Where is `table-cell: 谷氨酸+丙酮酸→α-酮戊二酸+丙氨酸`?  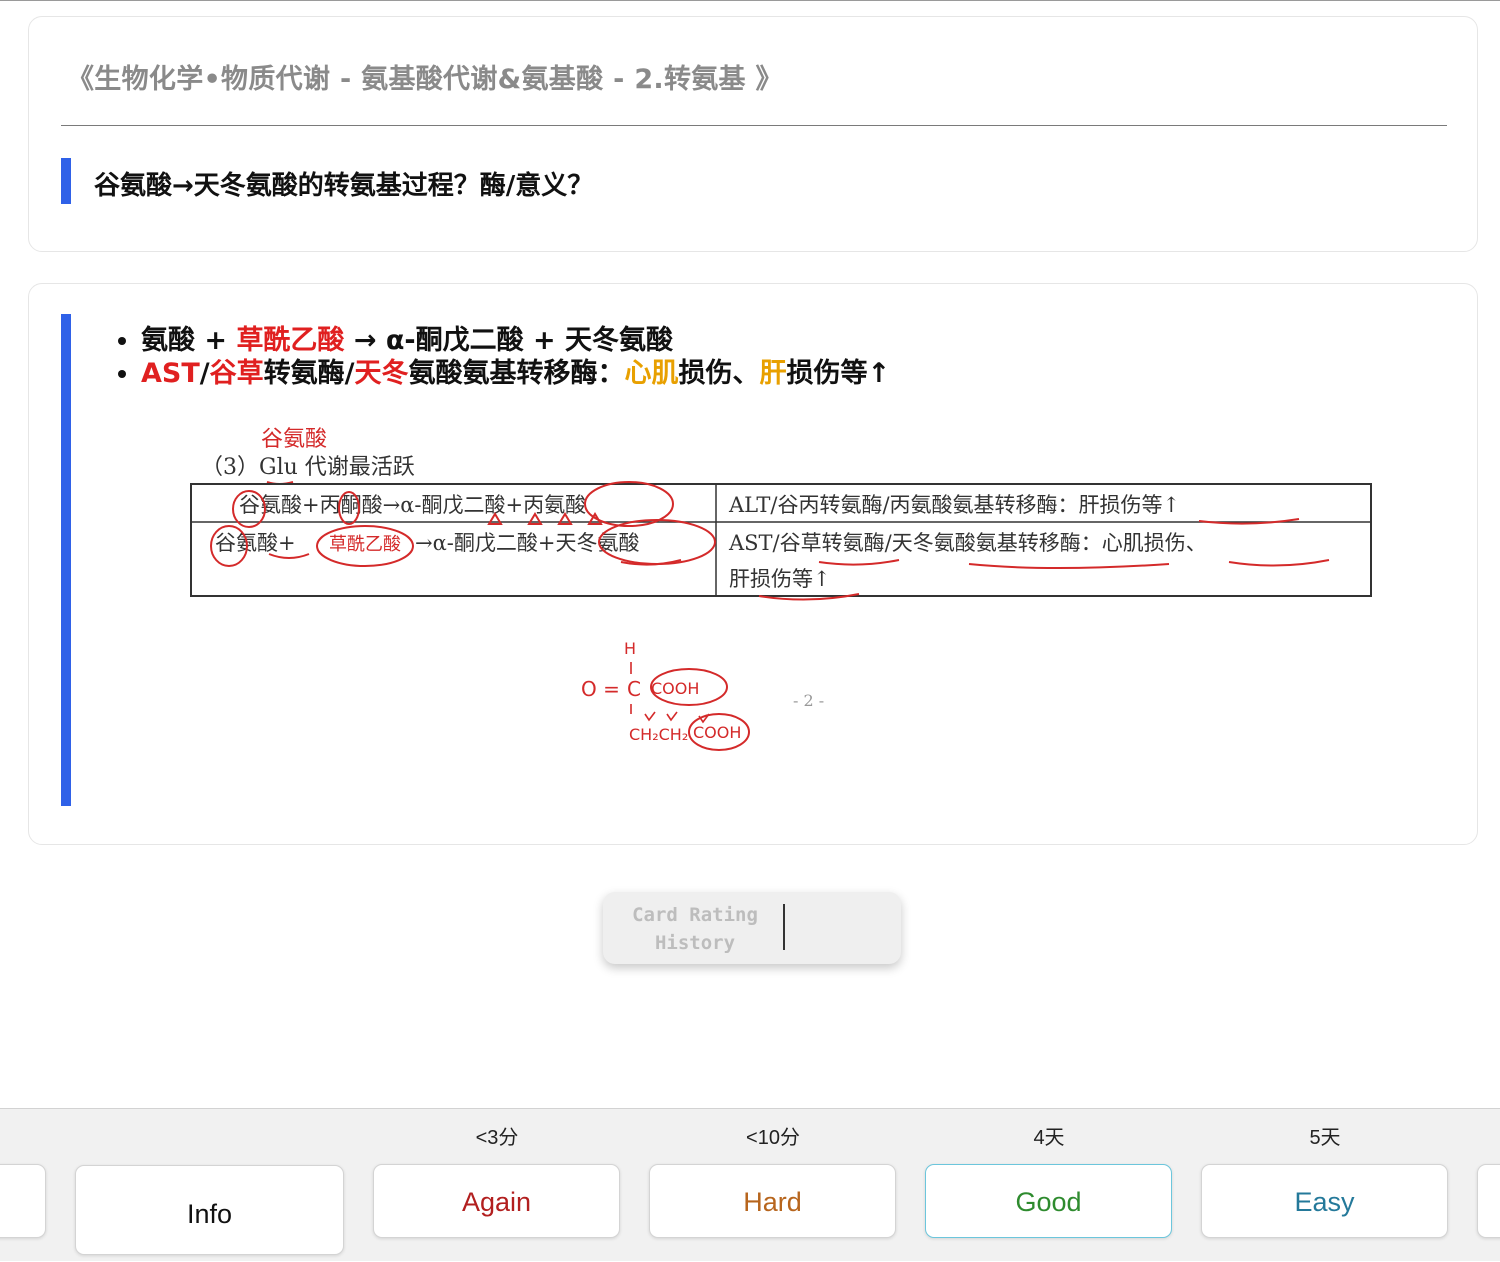
table-cell: 谷氨酸+丙酮酸→α-酮戊二酸+丙氨酸 is located at coordinates (412, 505).